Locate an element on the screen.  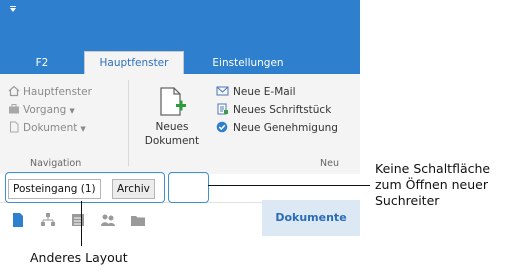
new-email-label: Neue E-Mail is located at coordinates (264, 92).